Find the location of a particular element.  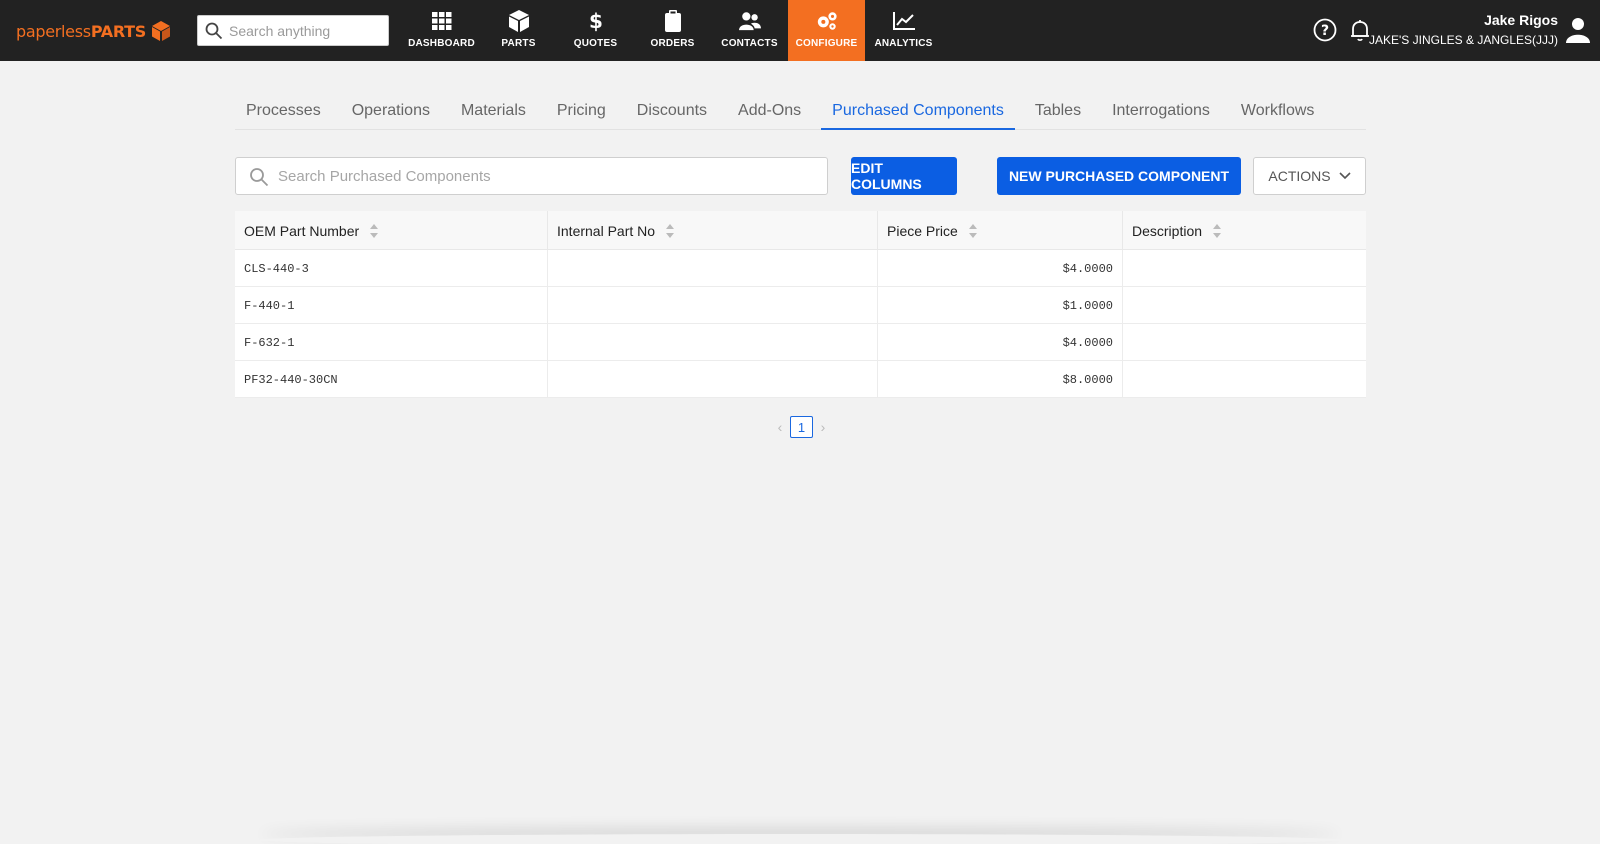

purchased-components-search-input is located at coordinates (548, 176).